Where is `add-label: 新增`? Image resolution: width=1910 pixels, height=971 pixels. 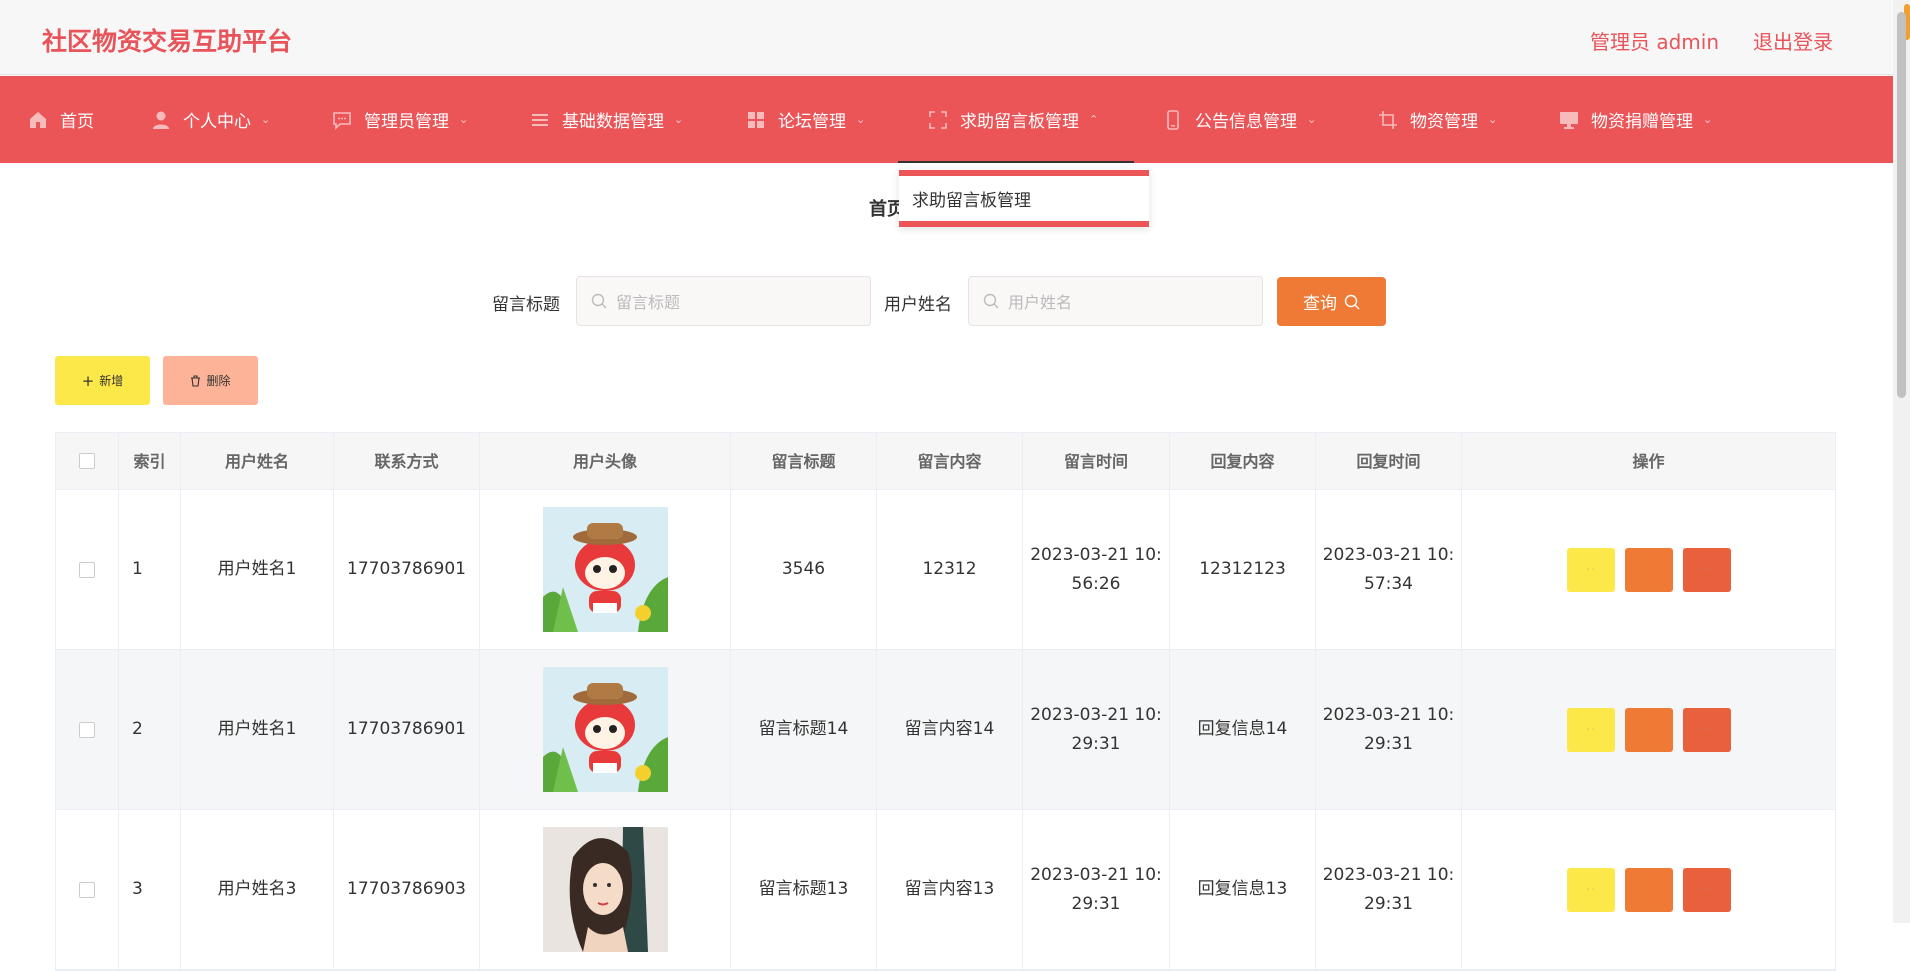 add-label: 新增 is located at coordinates (111, 381).